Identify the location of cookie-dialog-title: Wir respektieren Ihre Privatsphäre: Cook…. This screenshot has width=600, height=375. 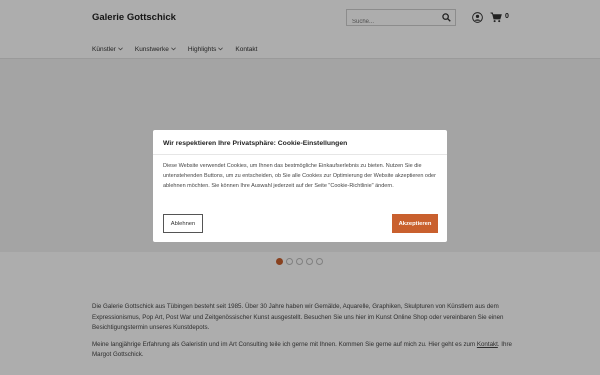
(255, 143).